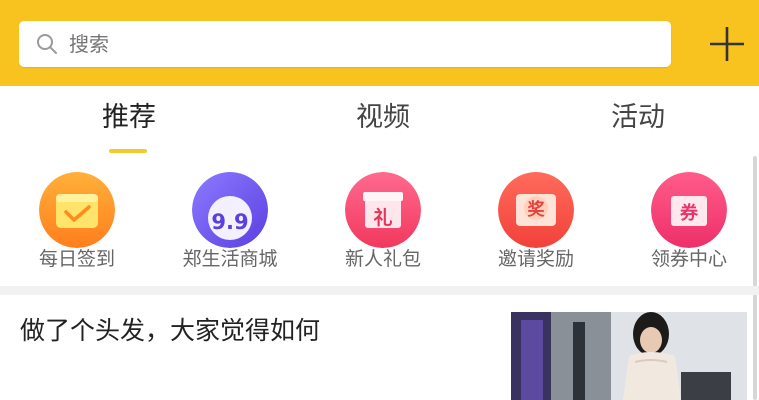  What do you see at coordinates (128, 151) in the screenshot?
I see `active-tab-indicator` at bounding box center [128, 151].